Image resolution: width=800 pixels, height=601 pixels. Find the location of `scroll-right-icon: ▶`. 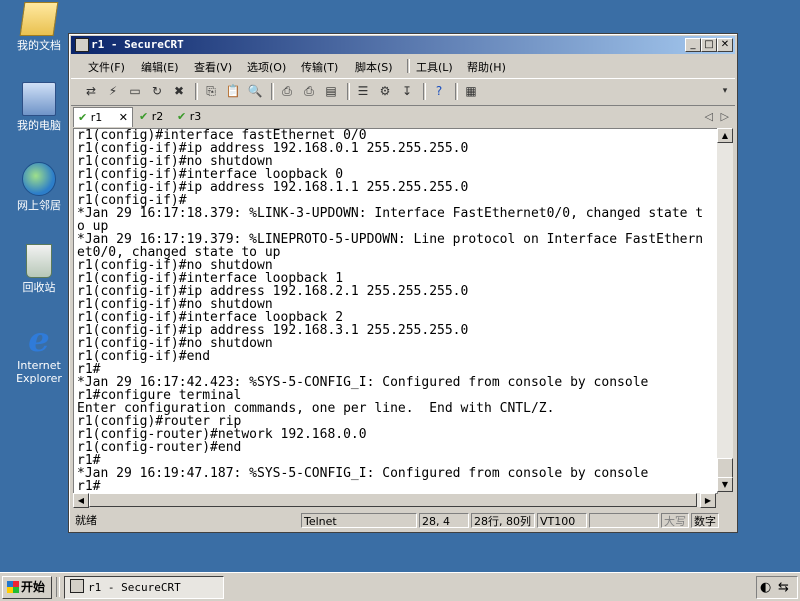

scroll-right-icon: ▶ is located at coordinates (708, 500).